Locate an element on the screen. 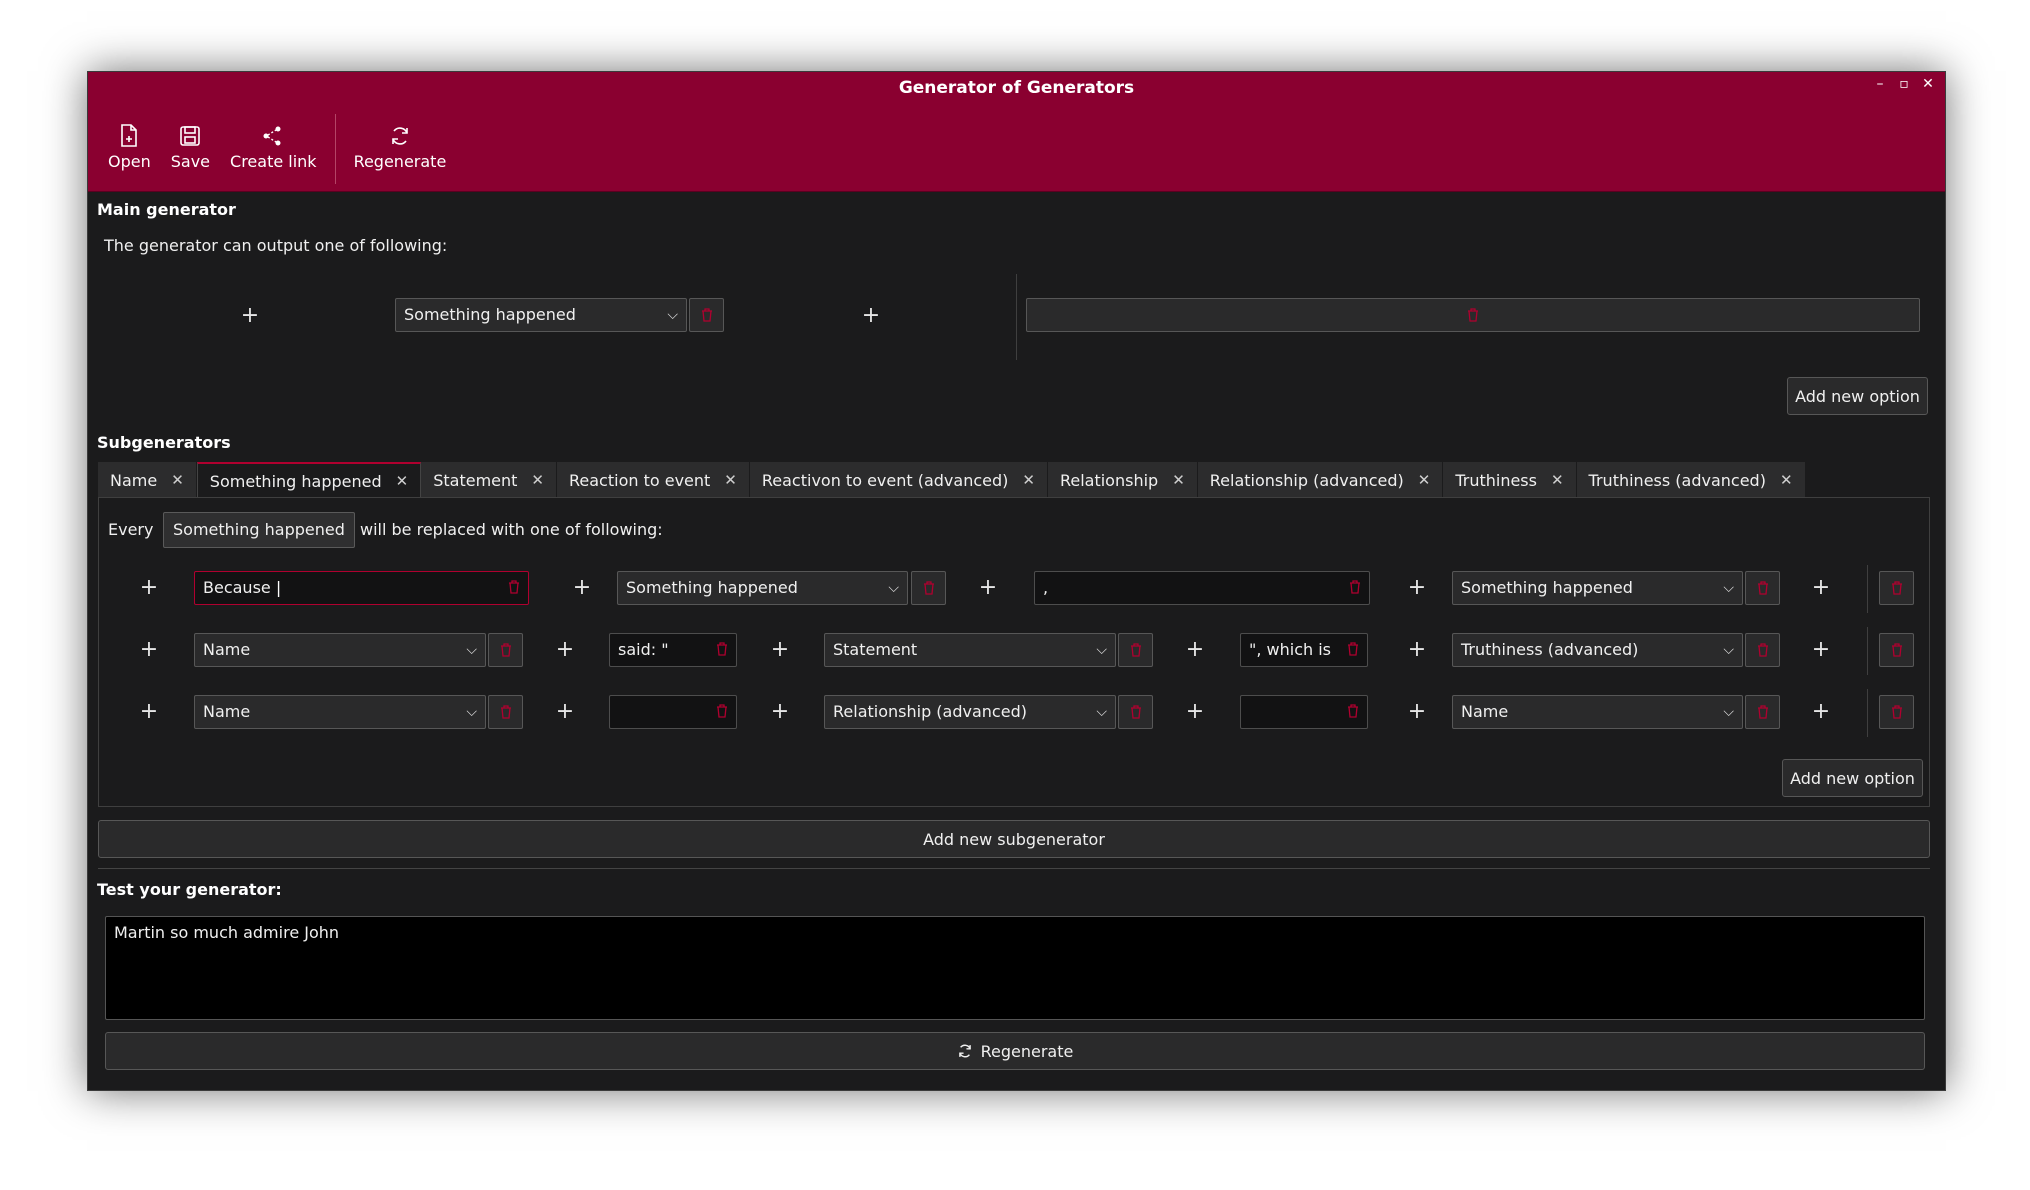 This screenshot has width=2030, height=1190. refresh-icon is located at coordinates (400, 136).